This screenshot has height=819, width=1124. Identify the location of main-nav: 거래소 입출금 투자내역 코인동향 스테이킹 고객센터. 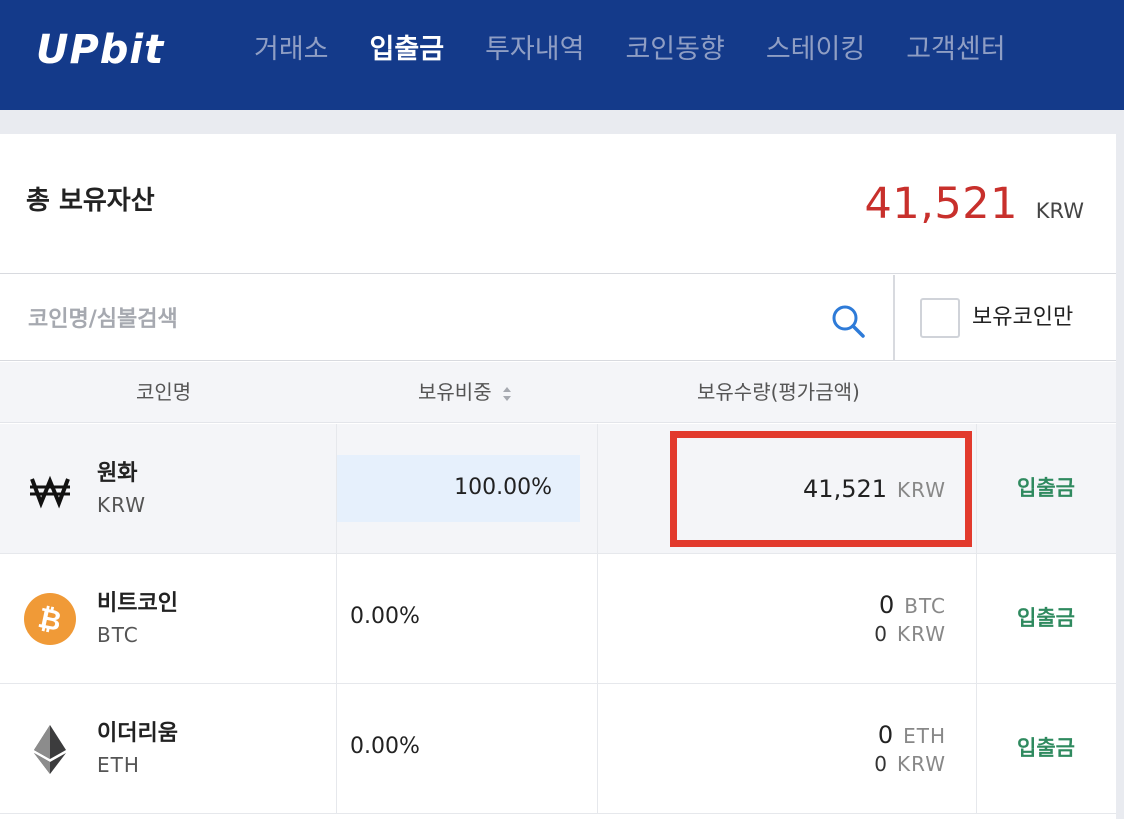
(650, 50).